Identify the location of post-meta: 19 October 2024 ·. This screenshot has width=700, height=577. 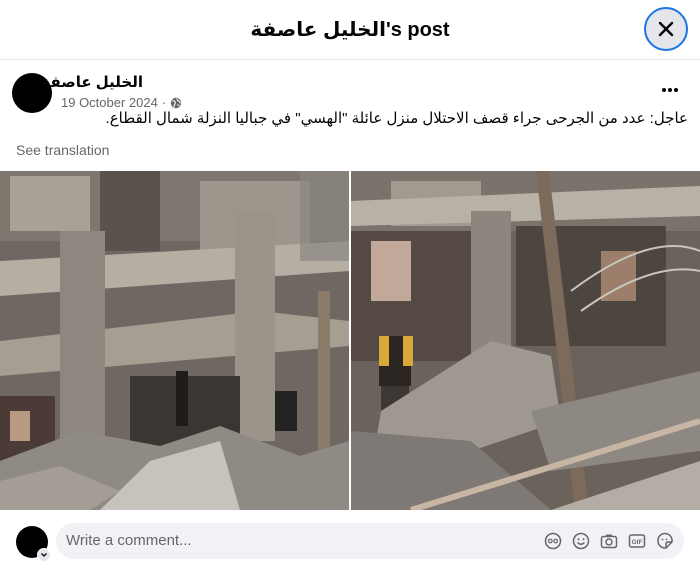
(121, 102).